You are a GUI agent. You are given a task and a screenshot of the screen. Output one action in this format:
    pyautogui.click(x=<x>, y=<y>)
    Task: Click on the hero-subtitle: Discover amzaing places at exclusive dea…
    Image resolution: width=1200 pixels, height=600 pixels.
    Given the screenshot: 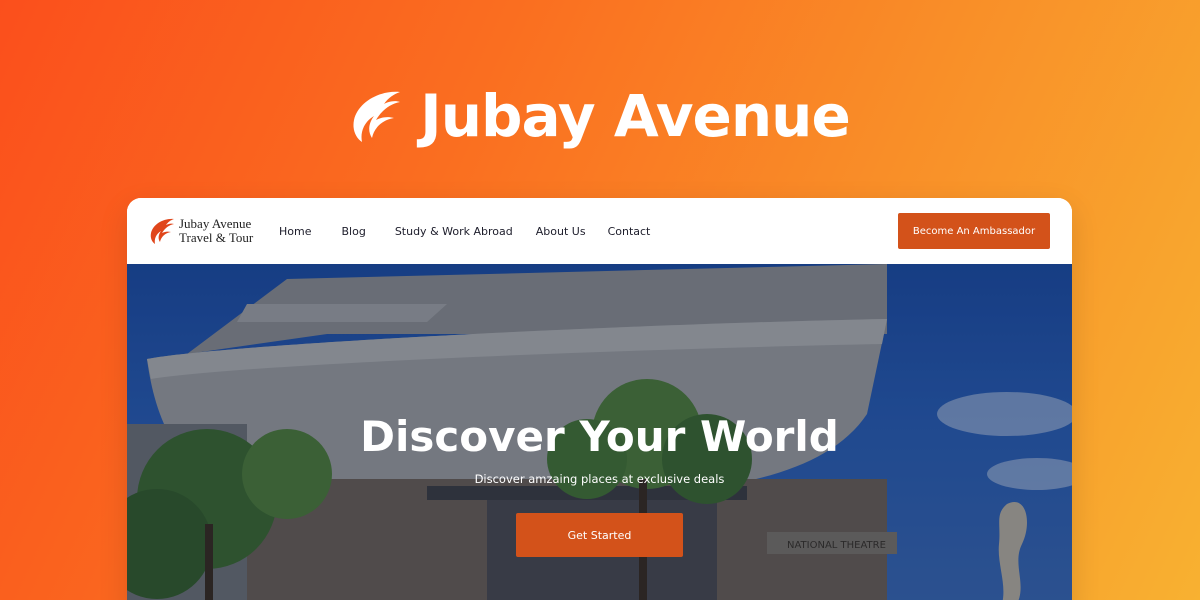 What is the action you would take?
    pyautogui.click(x=599, y=479)
    